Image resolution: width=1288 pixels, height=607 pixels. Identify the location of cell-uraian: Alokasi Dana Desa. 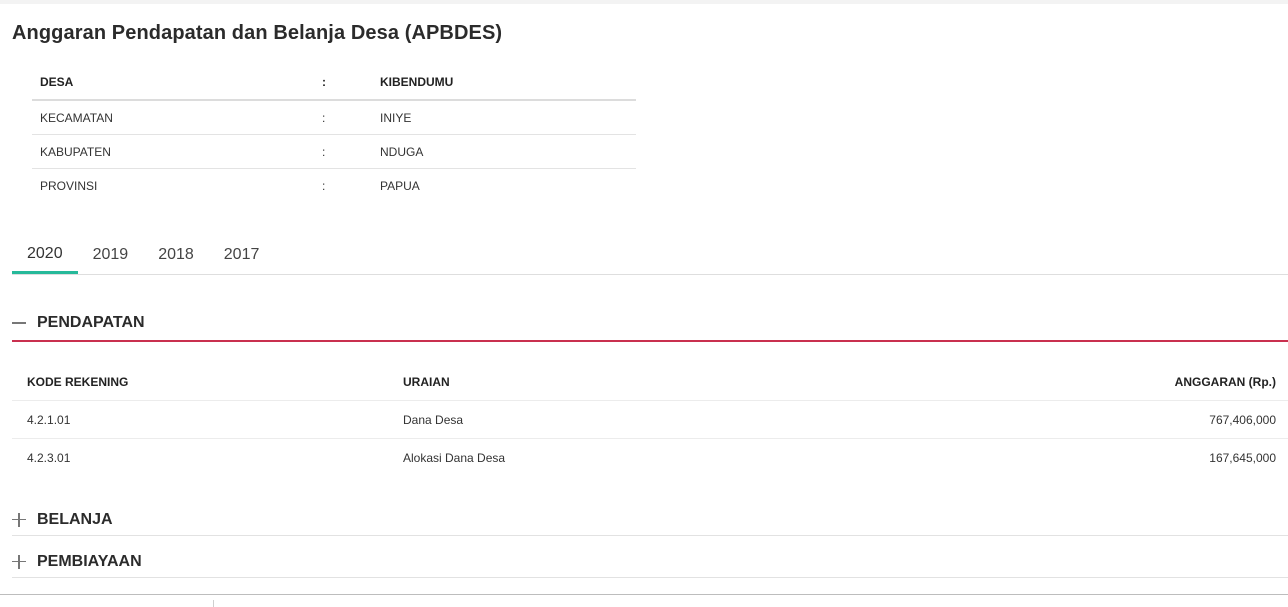
(454, 457).